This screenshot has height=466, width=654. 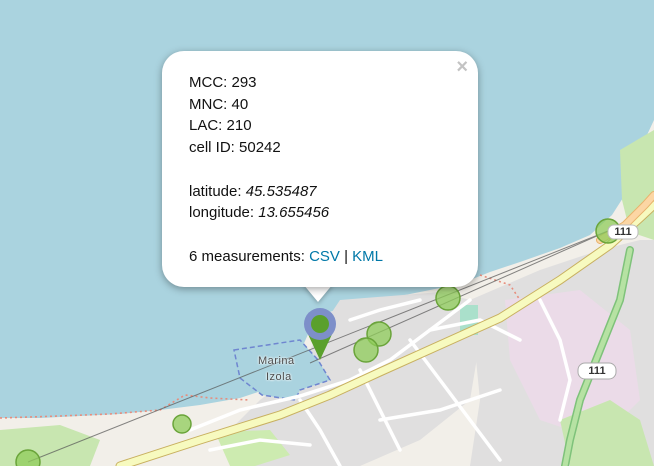 What do you see at coordinates (239, 126) in the screenshot?
I see `lac-value: 210` at bounding box center [239, 126].